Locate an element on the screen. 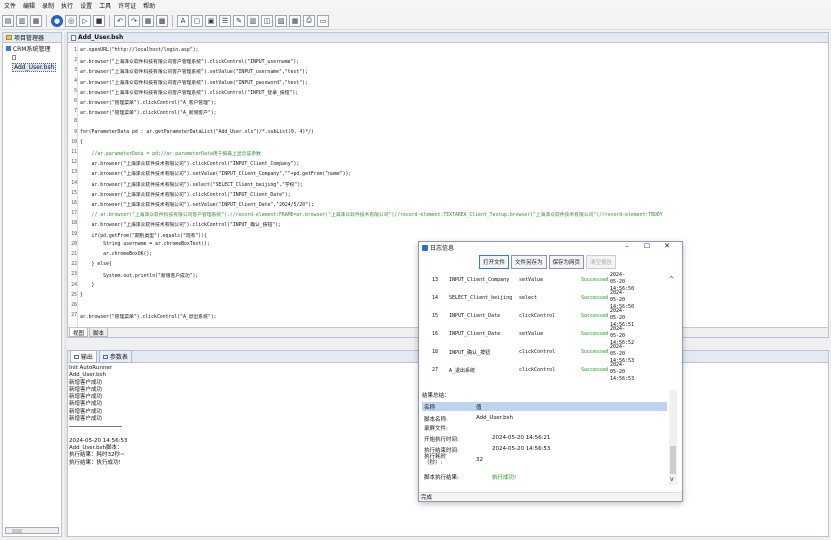  summary-scroll-thumb is located at coordinates (673, 460).